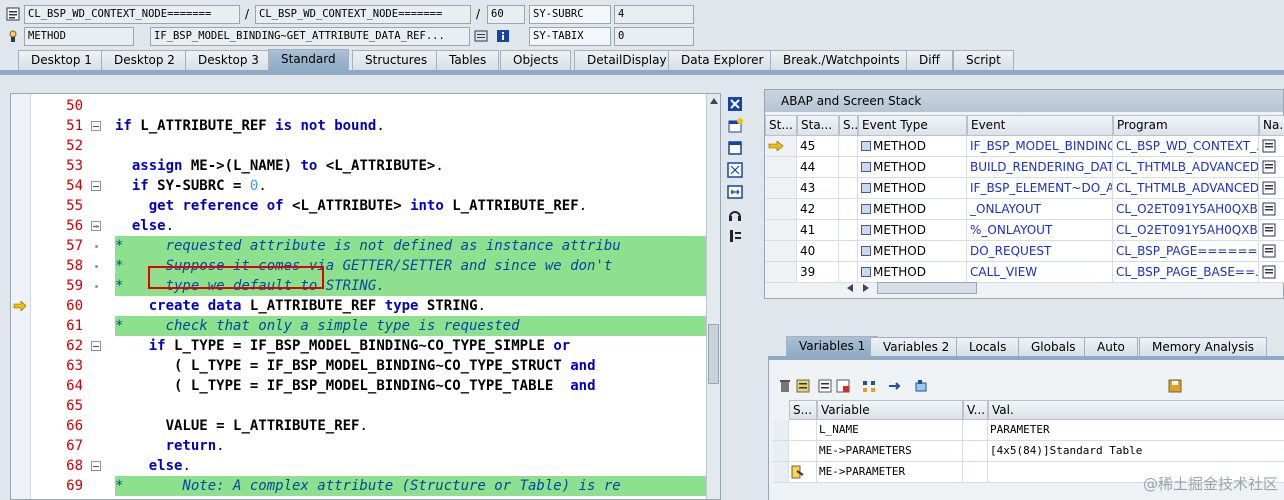 The width and height of the screenshot is (1284, 500). What do you see at coordinates (61, 60) in the screenshot?
I see `tab-desktop-1: Desktop 1` at bounding box center [61, 60].